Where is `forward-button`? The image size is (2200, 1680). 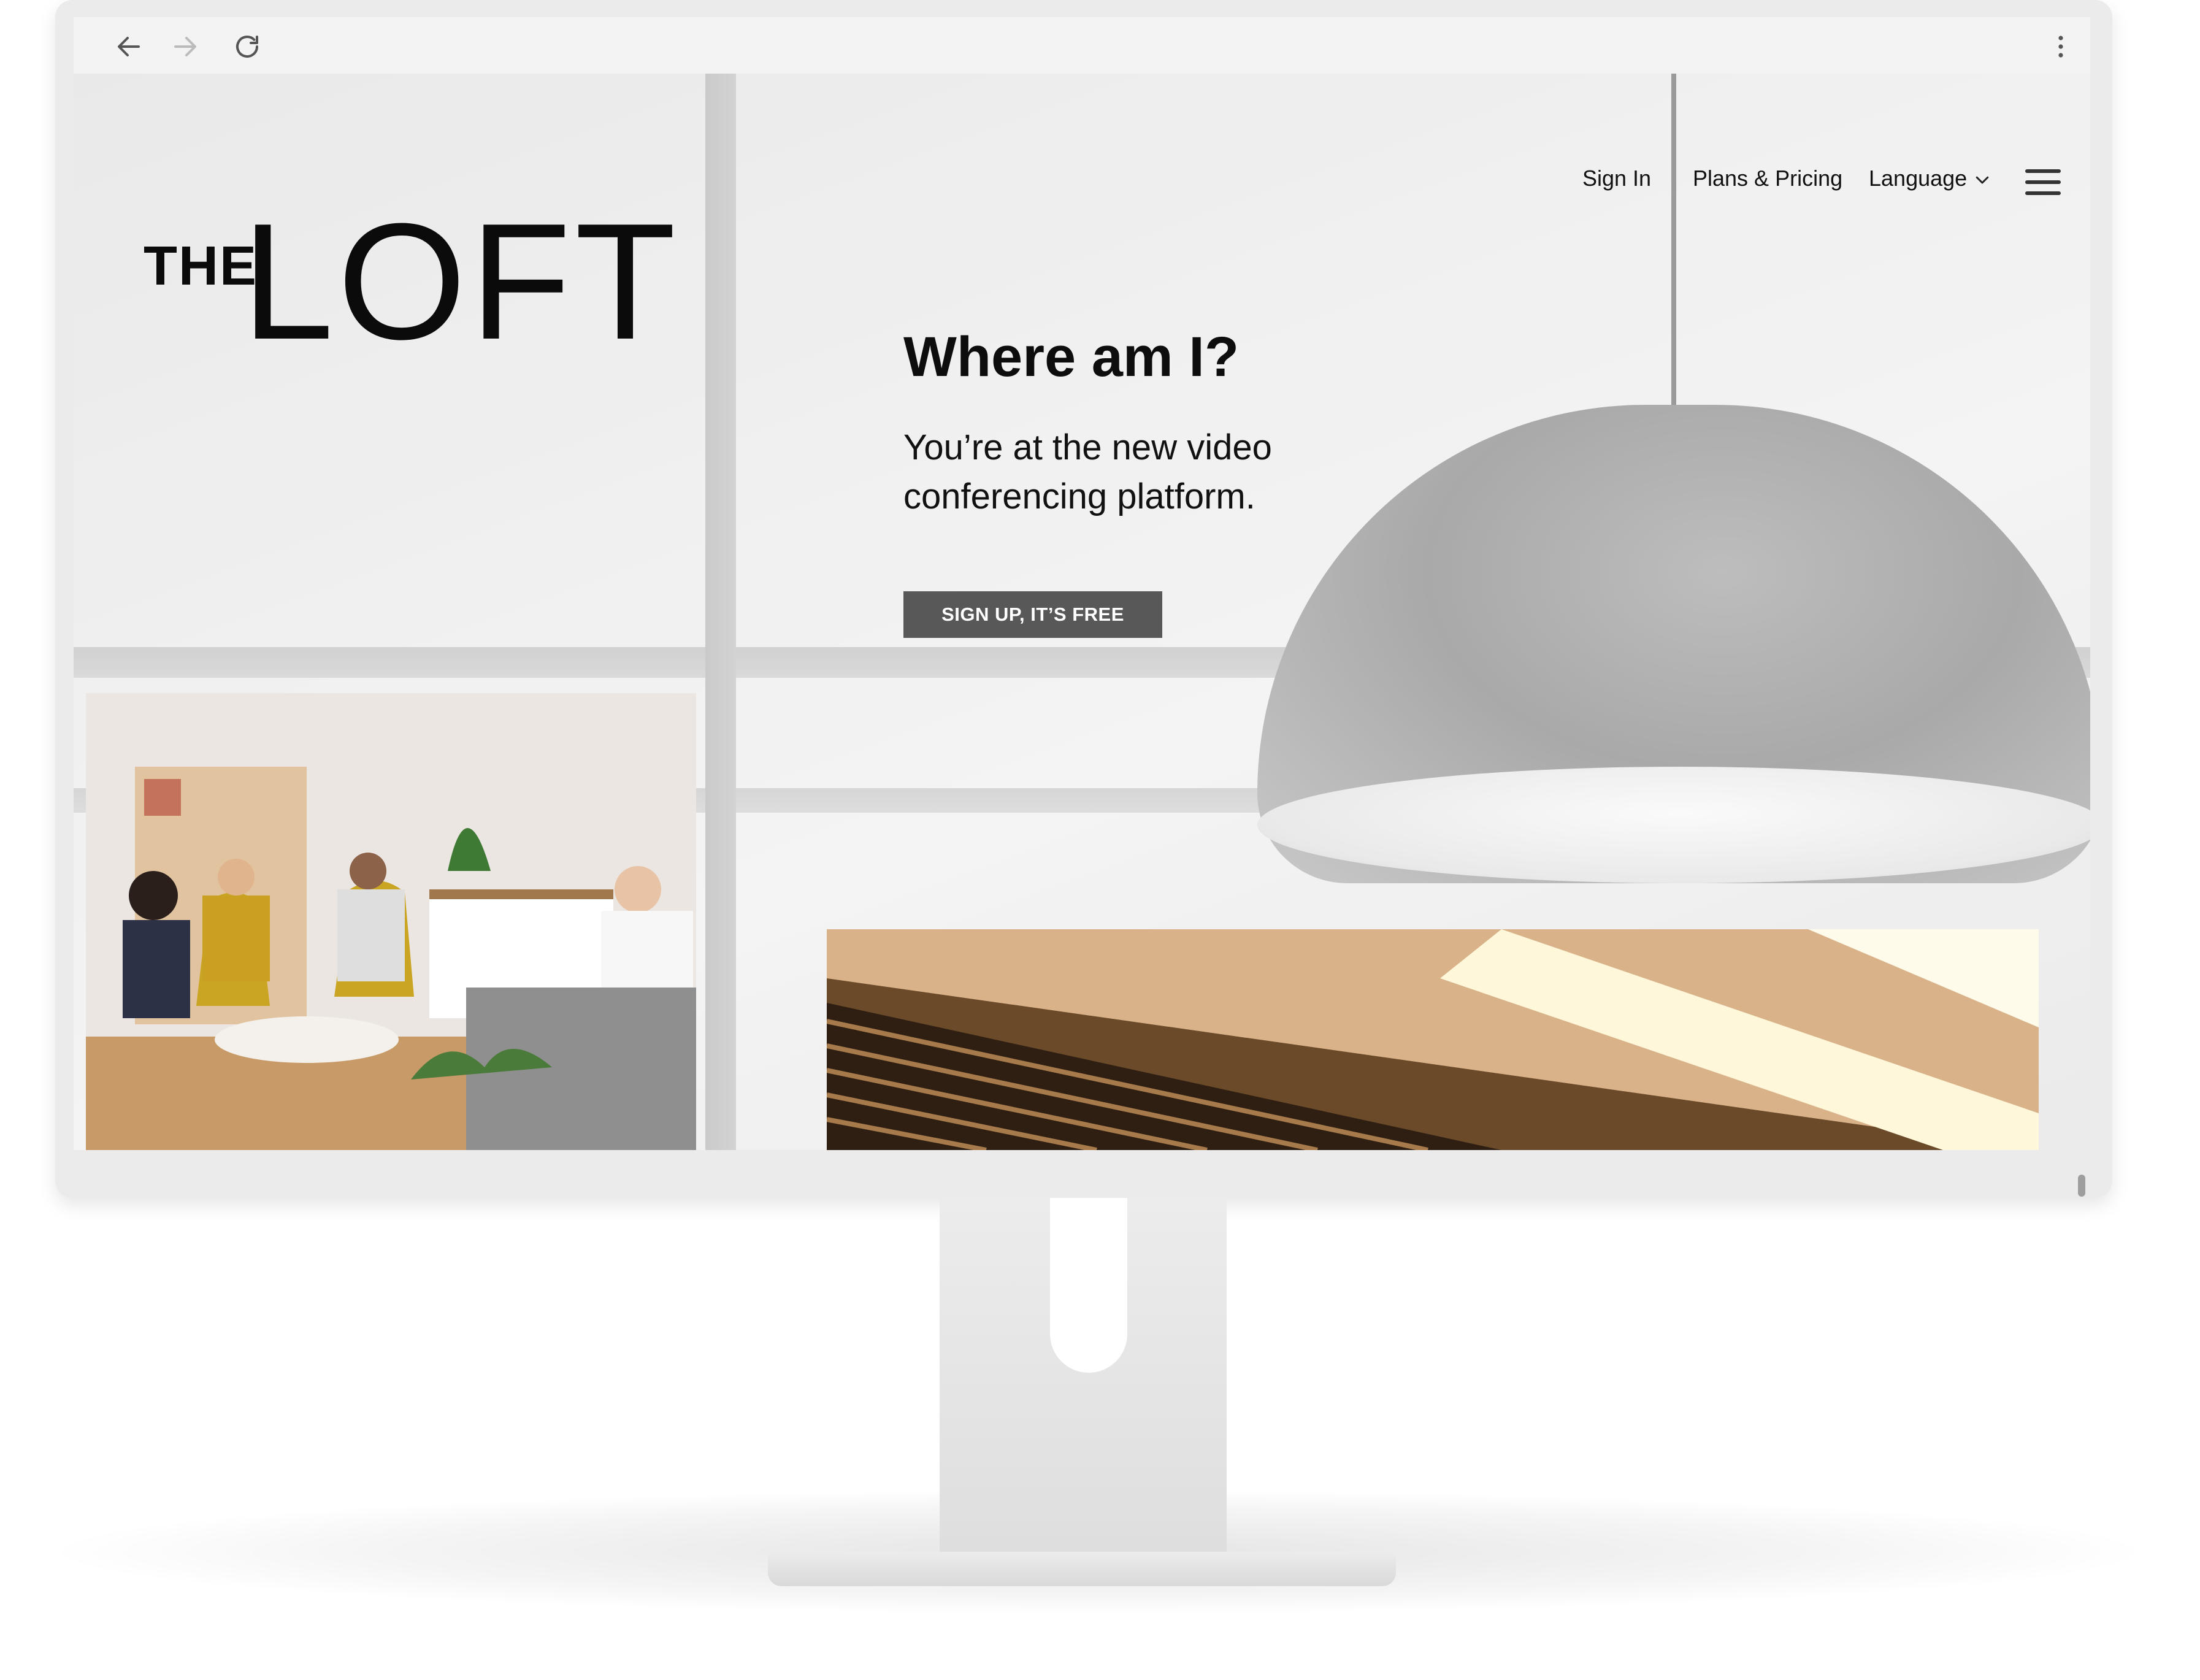 forward-button is located at coordinates (185, 46).